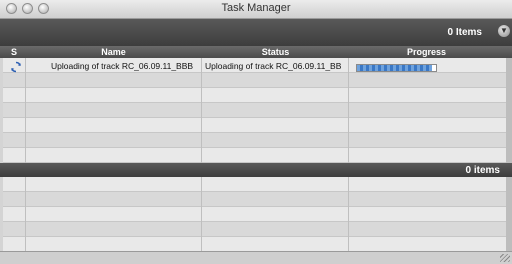 Image resolution: width=512 pixels, height=264 pixels. I want to click on column-header-progress: Progress, so click(426, 52).